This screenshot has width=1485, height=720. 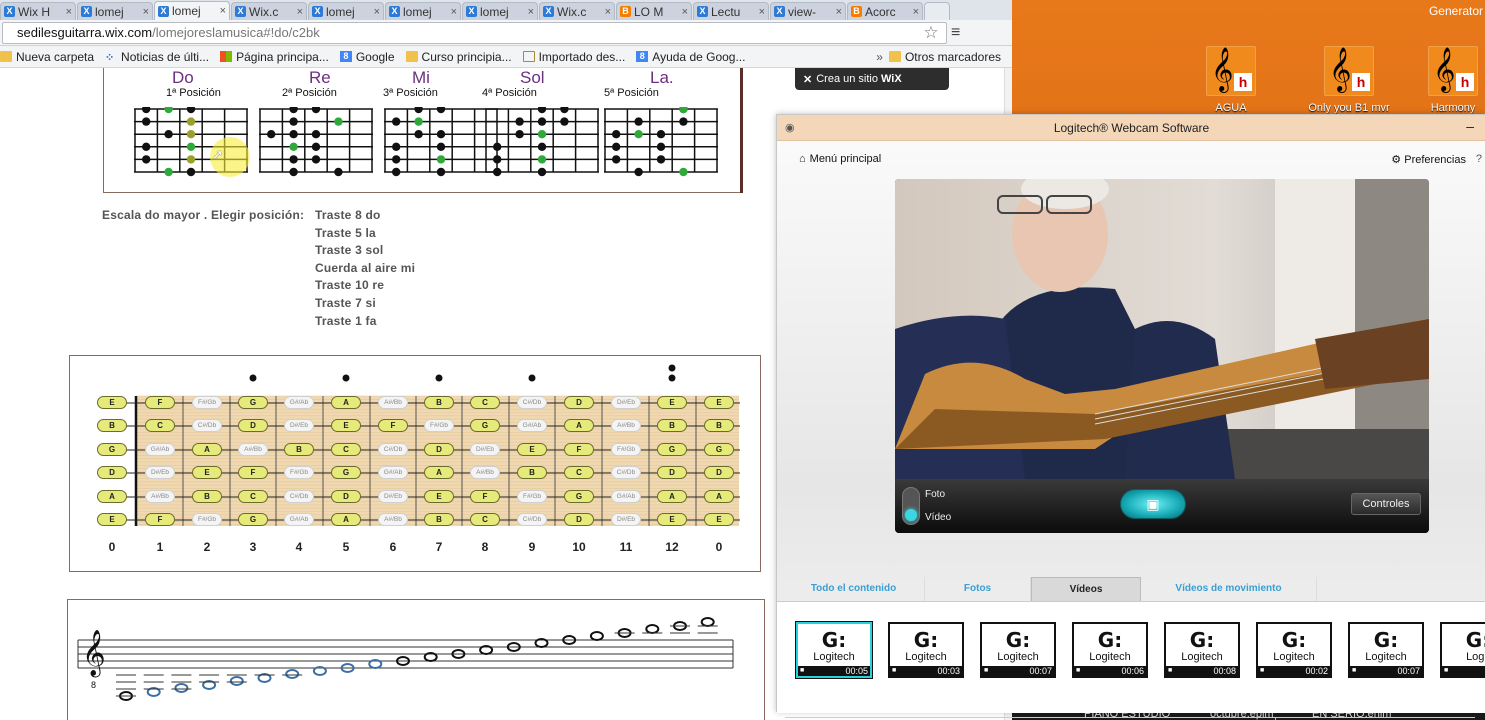 What do you see at coordinates (834, 650) in the screenshot?
I see `video-thumbnail: G꞉ Logitech ■ 00:05` at bounding box center [834, 650].